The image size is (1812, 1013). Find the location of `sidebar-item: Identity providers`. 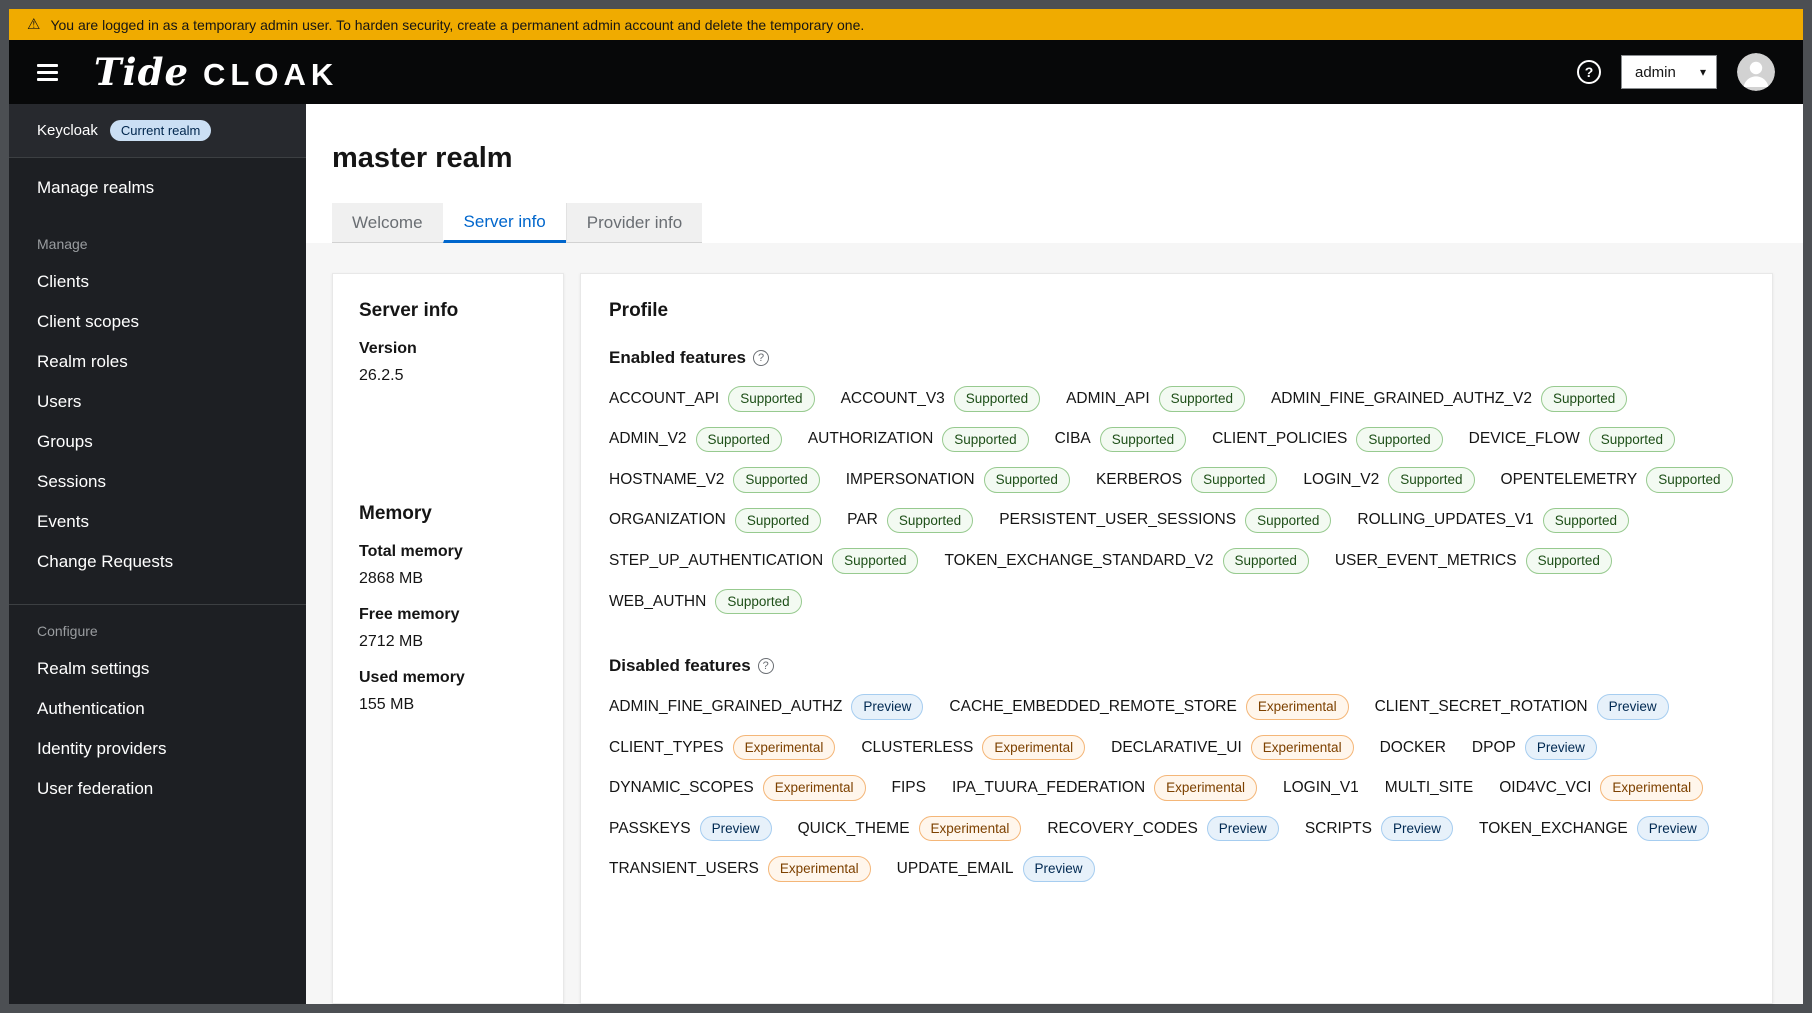

sidebar-item: Identity providers is located at coordinates (157, 749).